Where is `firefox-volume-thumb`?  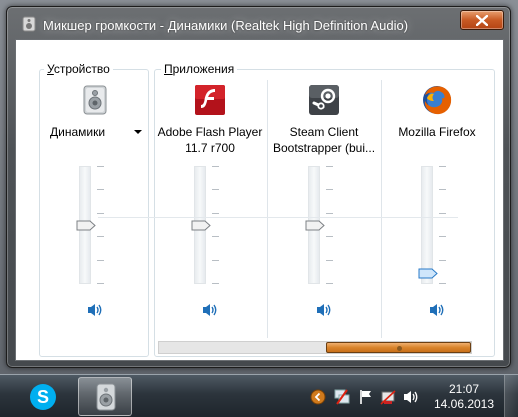 firefox-volume-thumb is located at coordinates (428, 273).